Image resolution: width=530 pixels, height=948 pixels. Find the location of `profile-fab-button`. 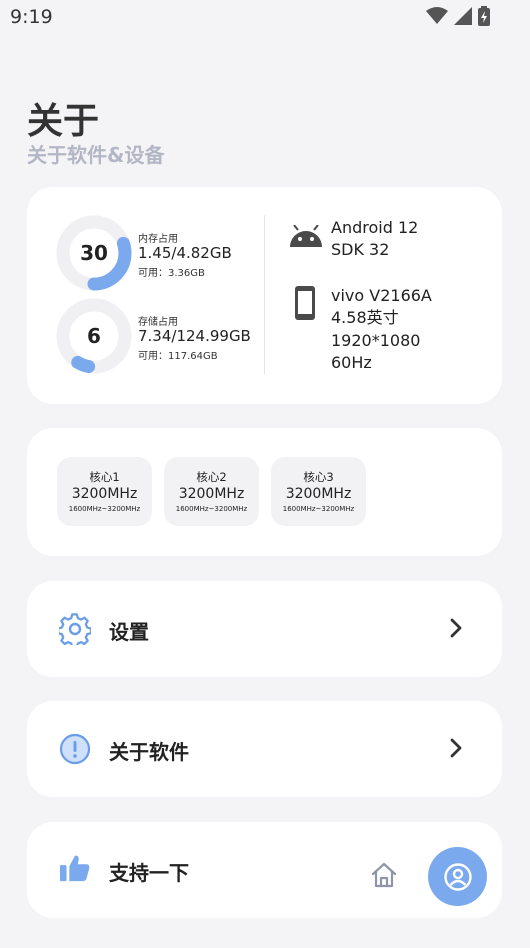

profile-fab-button is located at coordinates (457, 876).